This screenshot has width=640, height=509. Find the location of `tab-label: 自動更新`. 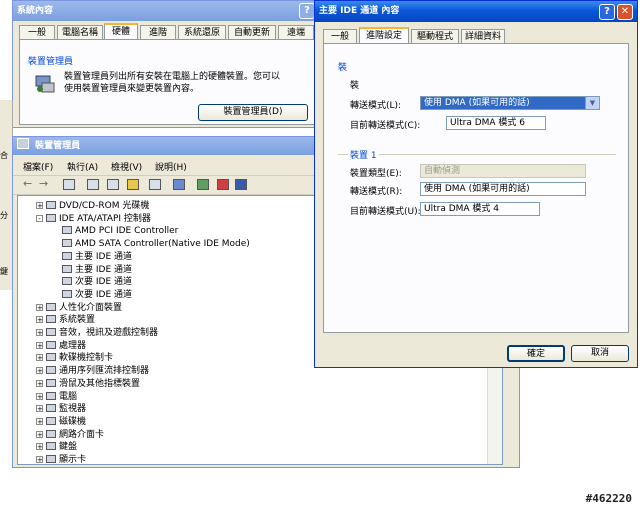

tab-label: 自動更新 is located at coordinates (251, 33).